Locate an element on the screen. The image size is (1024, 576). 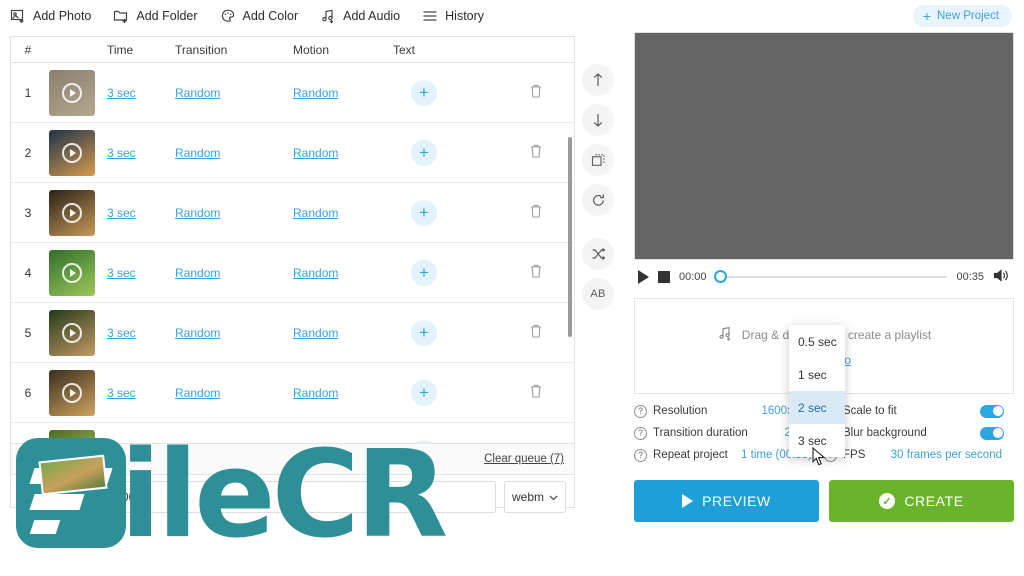
add-folder-button: Add Folder is located at coordinates (155, 16).